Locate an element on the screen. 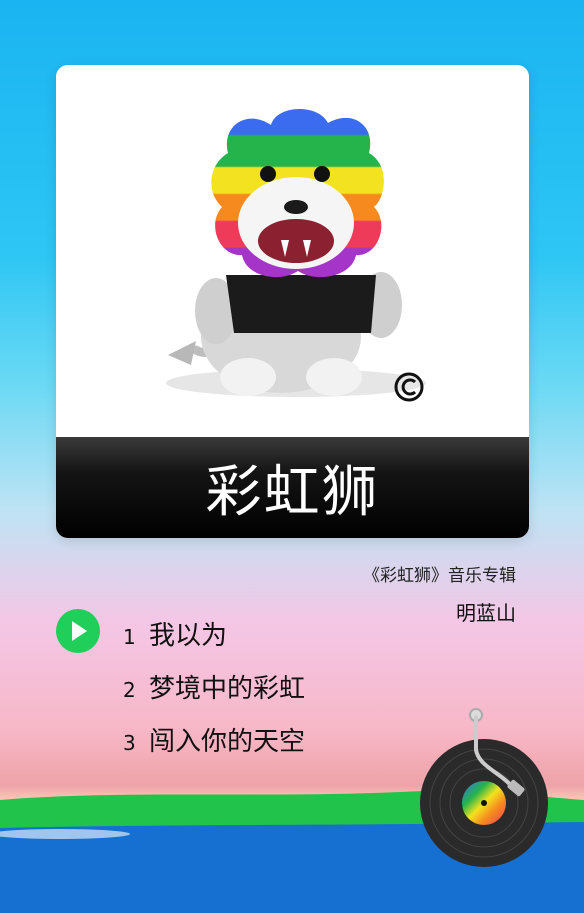 This screenshot has height=913, width=584. artist-name: 明蓝山 is located at coordinates (486, 613).